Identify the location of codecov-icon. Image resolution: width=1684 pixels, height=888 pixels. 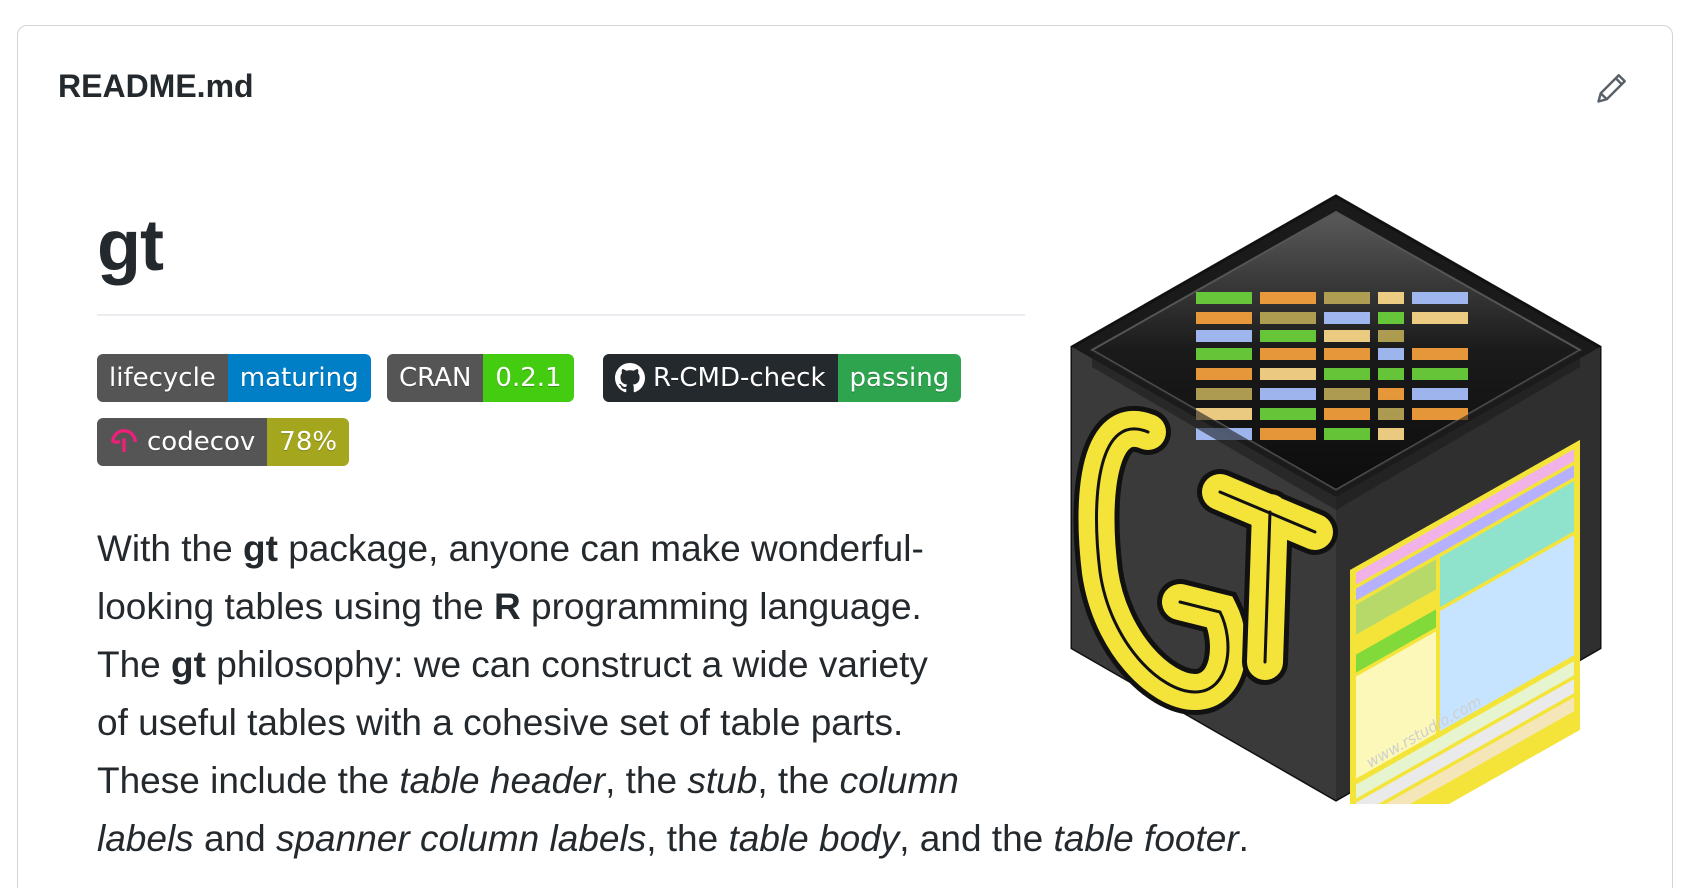
(124, 440).